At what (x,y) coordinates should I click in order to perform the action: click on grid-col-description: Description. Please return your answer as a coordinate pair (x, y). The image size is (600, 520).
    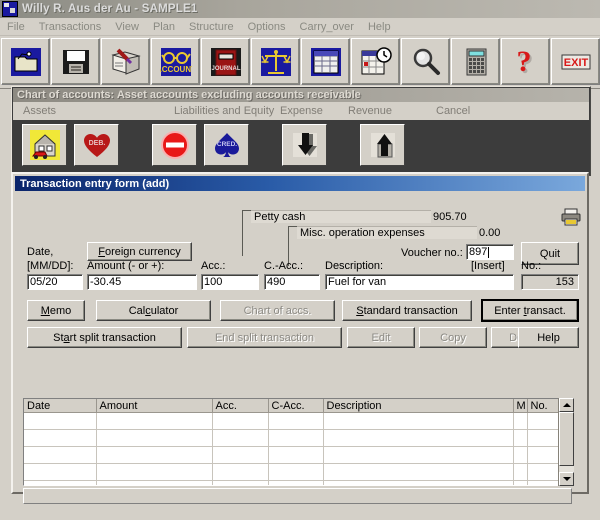
    Looking at the image, I should click on (418, 406).